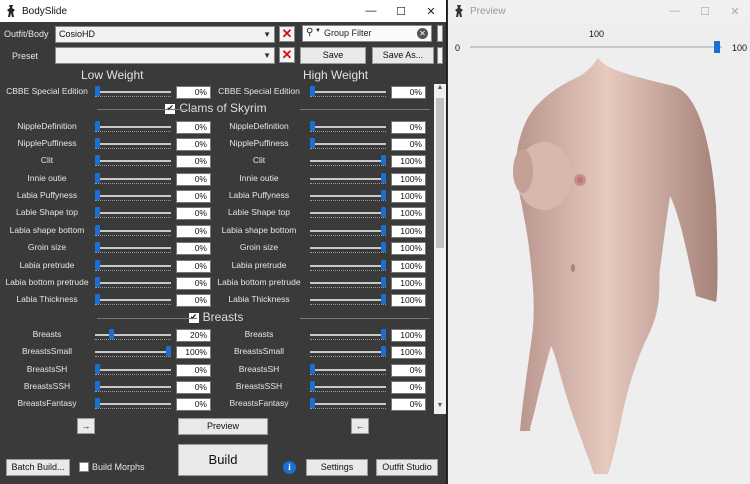  I want to click on save-button: Save, so click(333, 55).